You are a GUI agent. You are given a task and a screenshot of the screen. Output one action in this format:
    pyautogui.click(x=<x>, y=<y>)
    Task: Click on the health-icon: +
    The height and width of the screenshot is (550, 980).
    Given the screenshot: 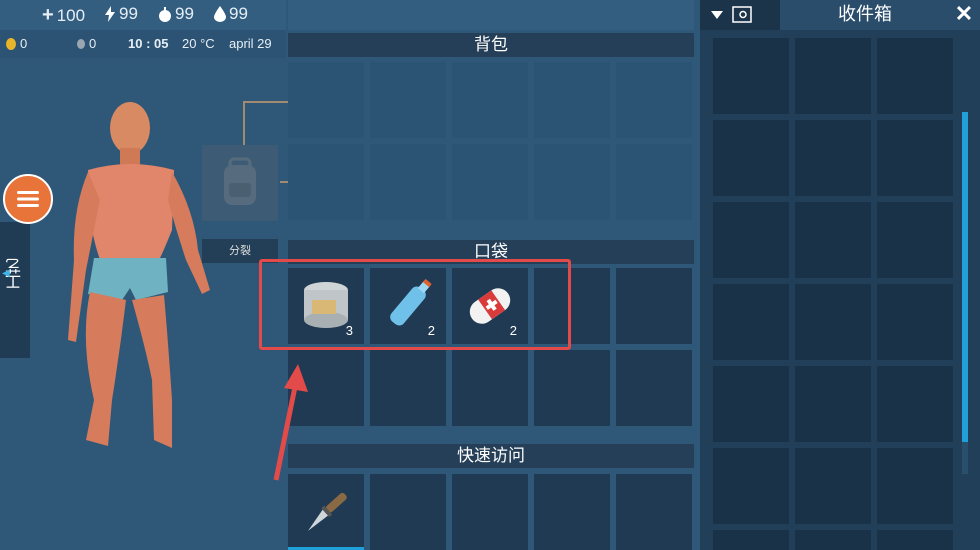 What is the action you would take?
    pyautogui.click(x=48, y=15)
    